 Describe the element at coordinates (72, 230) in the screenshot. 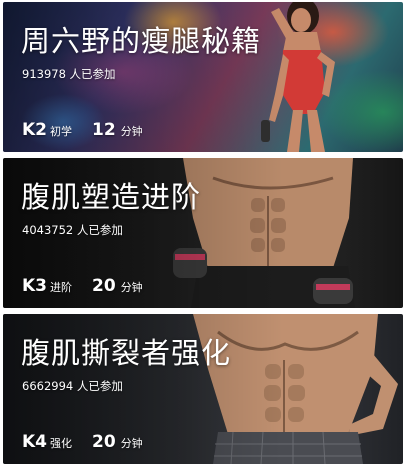

I see `participant-count: 4043752 人已参加` at that location.